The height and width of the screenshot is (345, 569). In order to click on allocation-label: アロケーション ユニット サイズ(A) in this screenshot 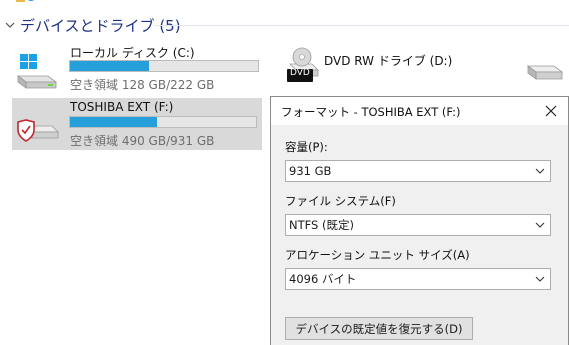, I will do `click(377, 255)`.